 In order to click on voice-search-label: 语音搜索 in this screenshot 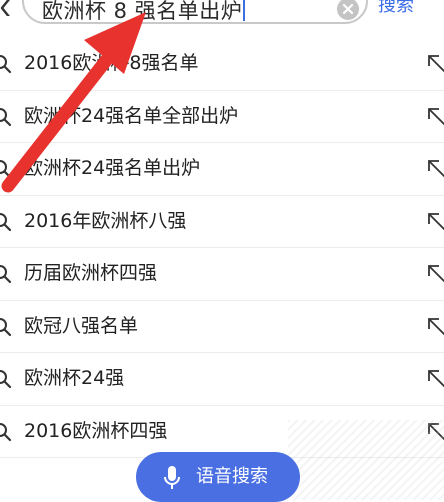, I will do `click(232, 476)`.